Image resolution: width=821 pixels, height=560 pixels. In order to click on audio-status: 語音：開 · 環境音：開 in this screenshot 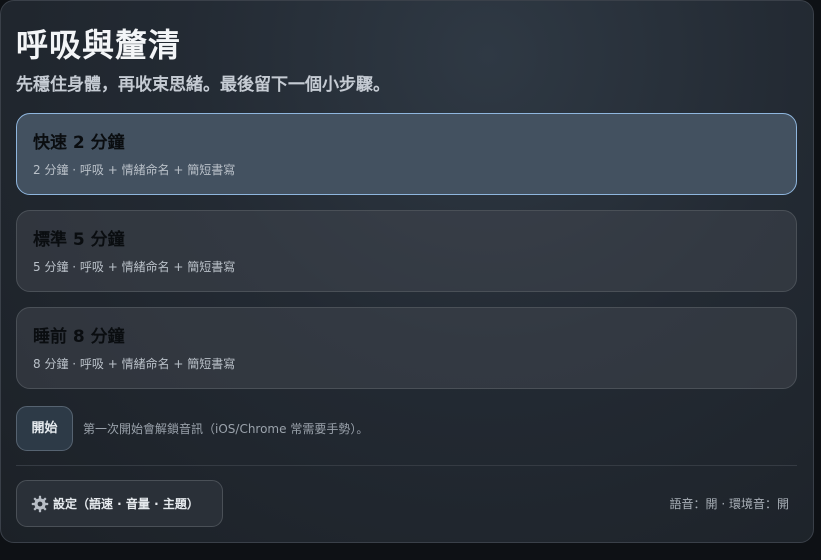, I will do `click(729, 504)`.